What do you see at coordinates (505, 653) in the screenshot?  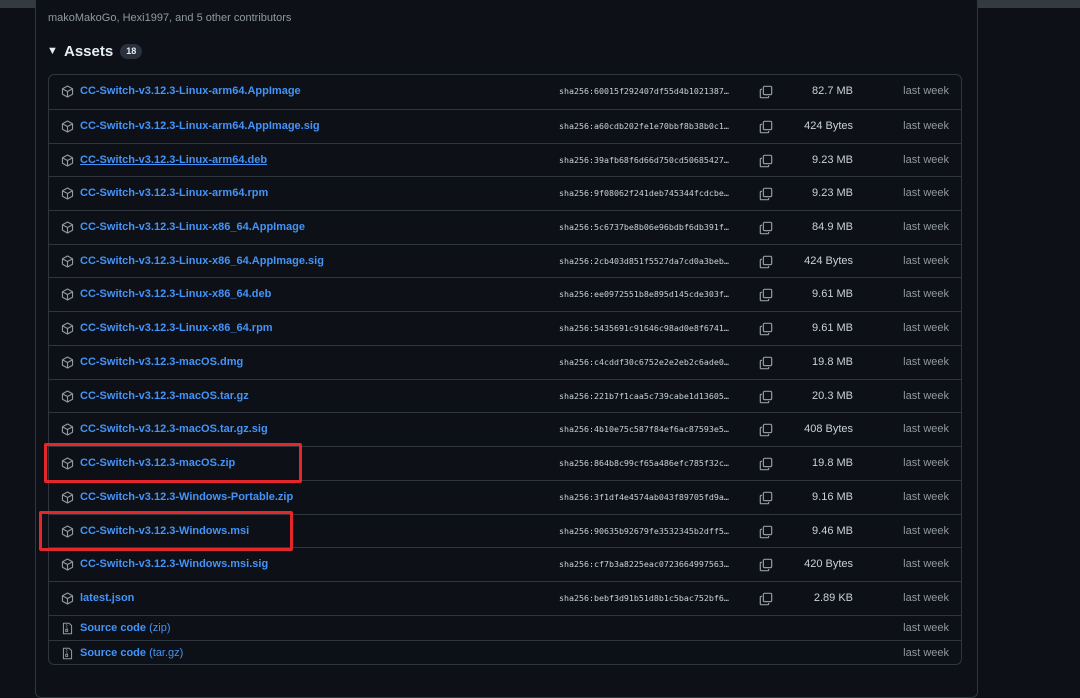 I see `source-row: Source code (tar.gz) last week` at bounding box center [505, 653].